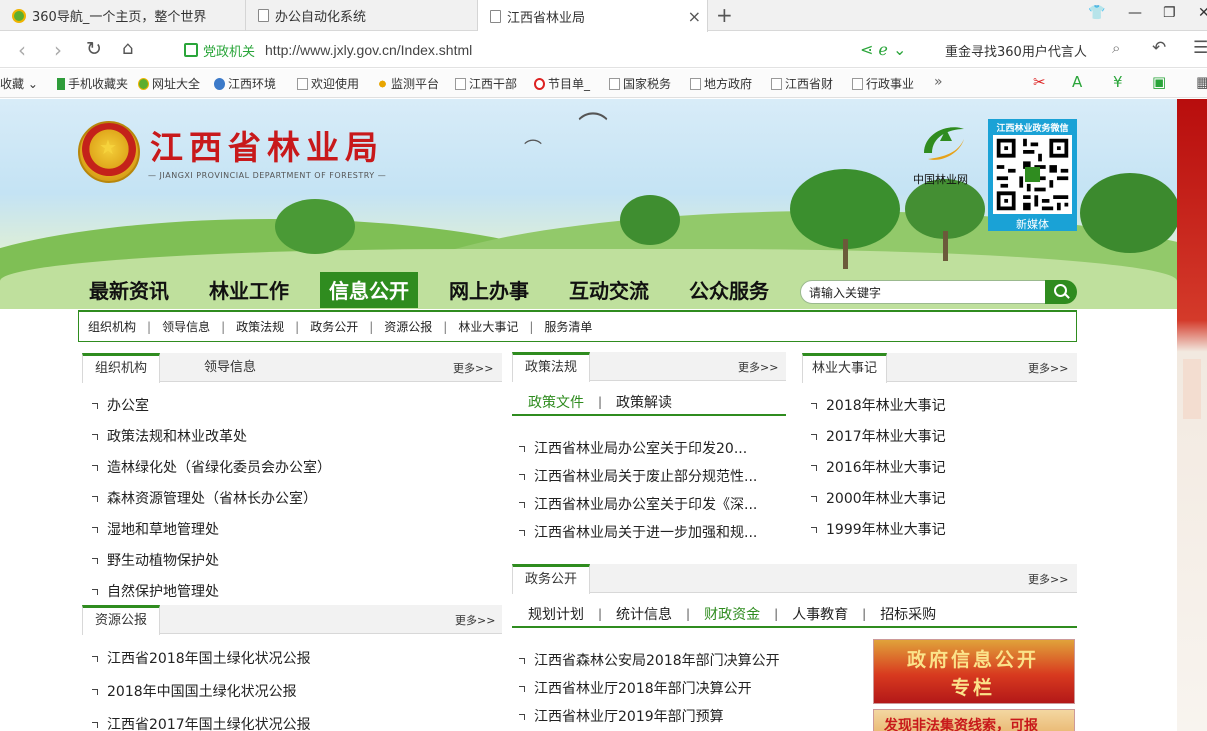 The image size is (1207, 731). I want to click on list-item: 江西省林业厅2019年部门预算, so click(649, 718).